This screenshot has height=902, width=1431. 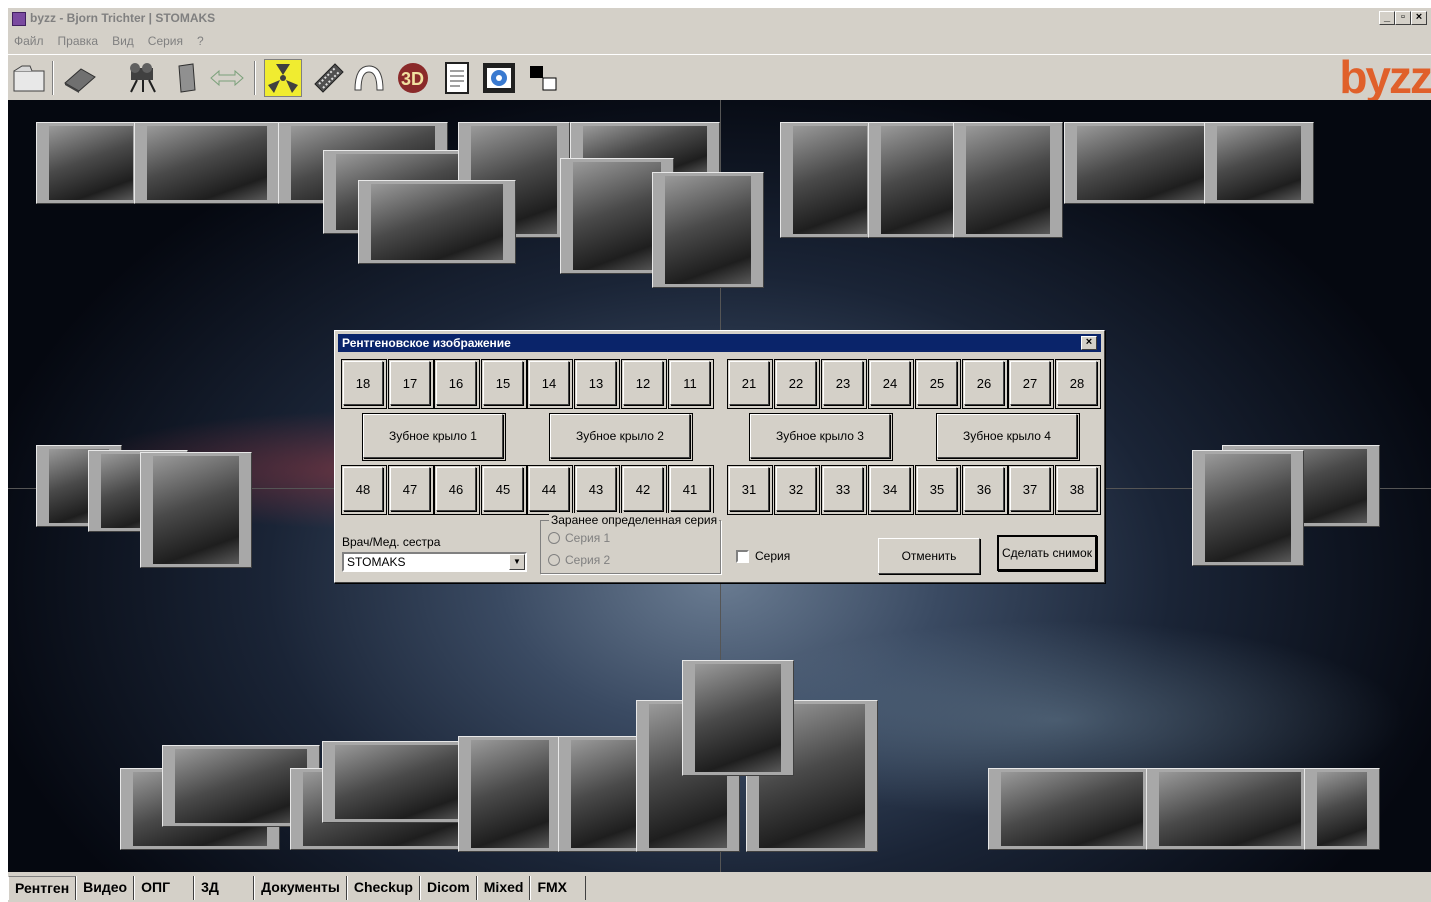 What do you see at coordinates (434, 562) in the screenshot?
I see `doctor-select: STOMAKS ▼` at bounding box center [434, 562].